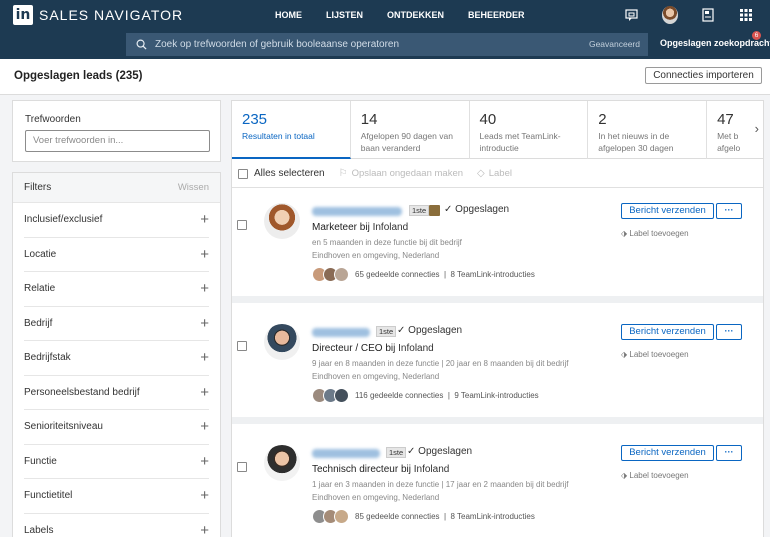  I want to click on filter-label: Bedrijf, so click(38, 323).